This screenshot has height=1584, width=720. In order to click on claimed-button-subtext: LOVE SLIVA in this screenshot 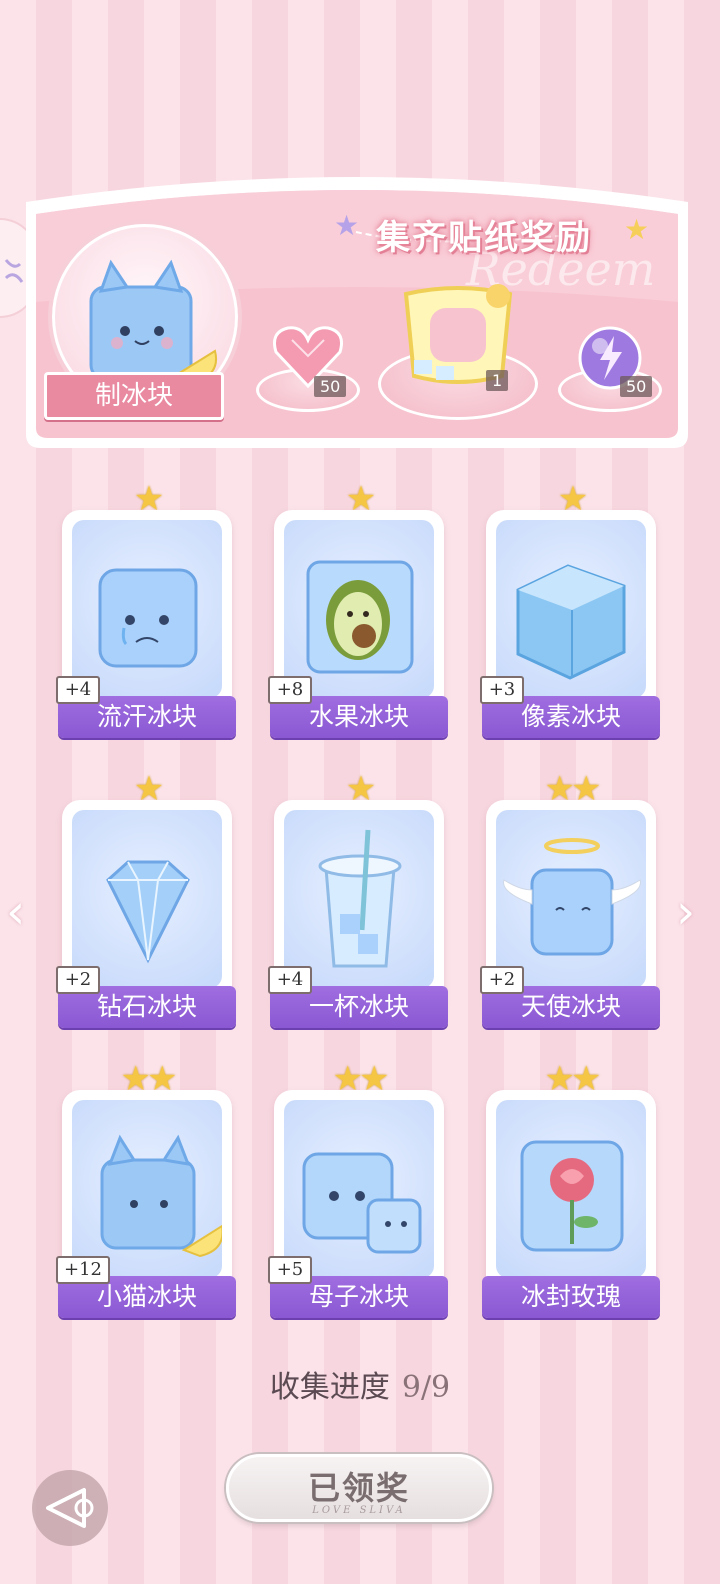, I will do `click(359, 1510)`.